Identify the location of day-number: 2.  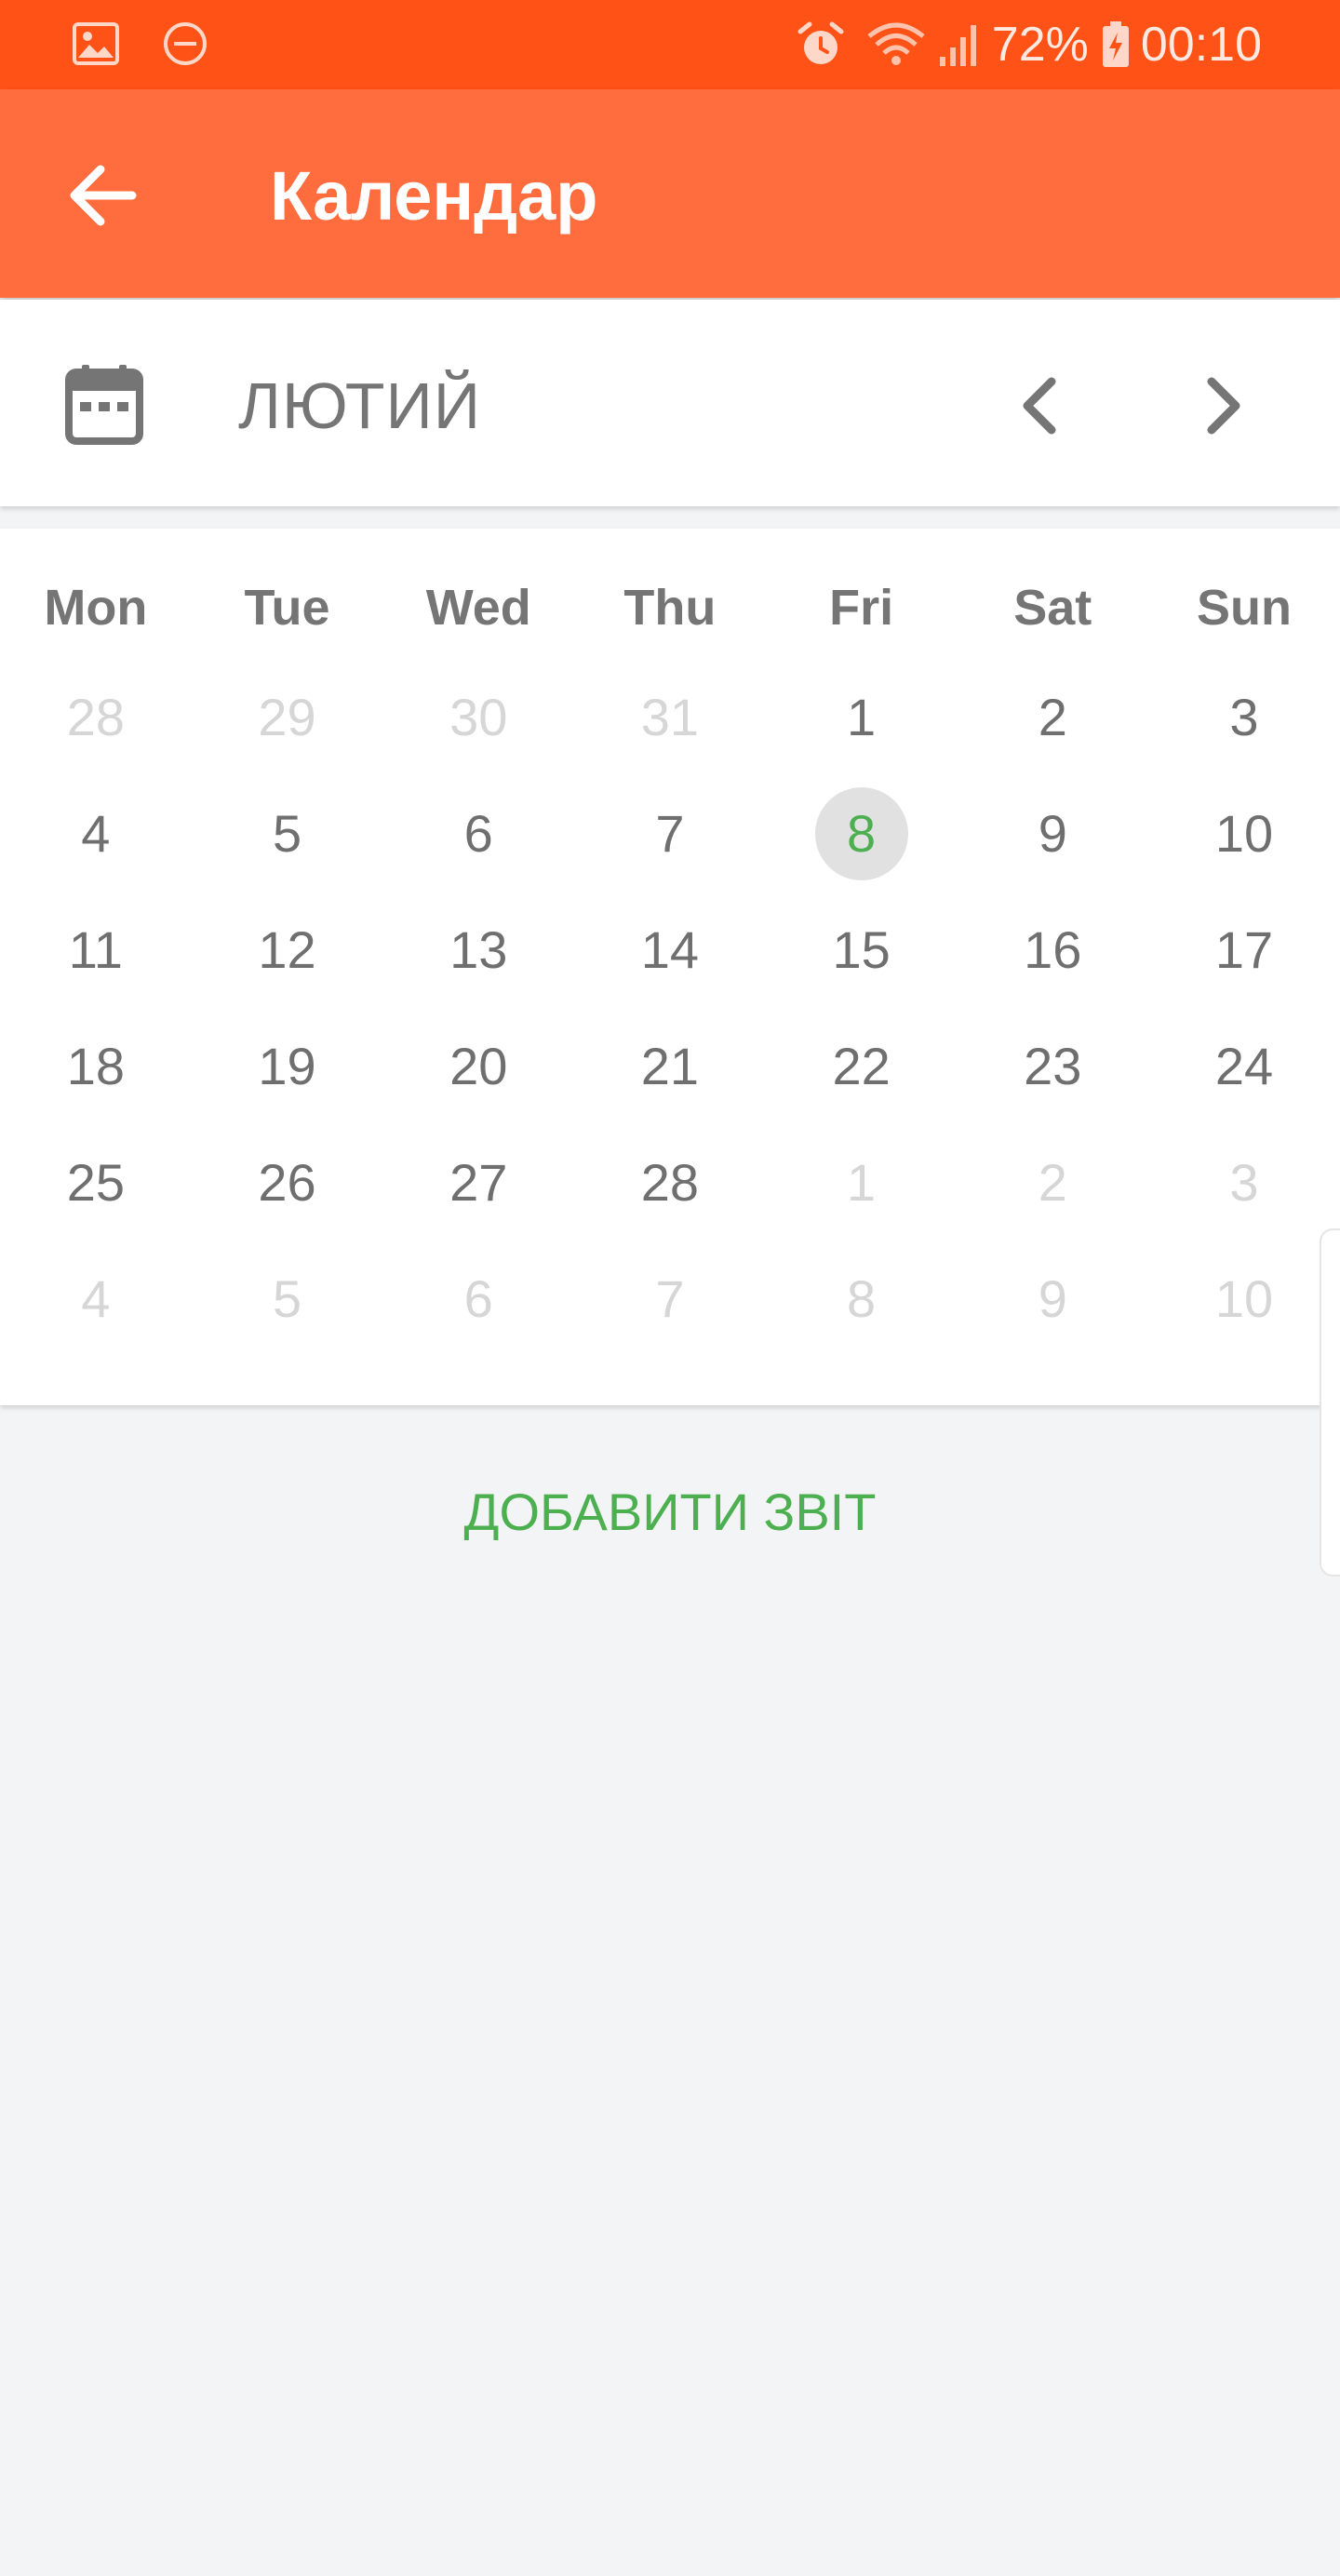
(1052, 1182).